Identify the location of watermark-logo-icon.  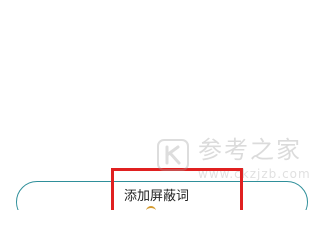
(173, 155).